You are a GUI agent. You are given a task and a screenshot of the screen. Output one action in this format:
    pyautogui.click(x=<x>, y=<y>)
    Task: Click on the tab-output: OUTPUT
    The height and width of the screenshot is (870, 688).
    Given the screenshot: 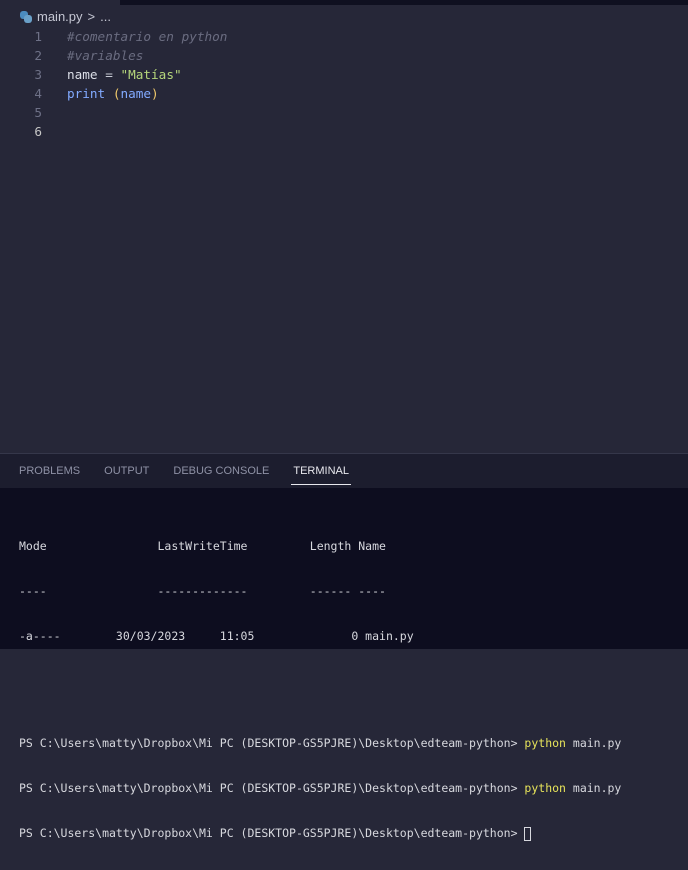 What is the action you would take?
    pyautogui.click(x=126, y=471)
    